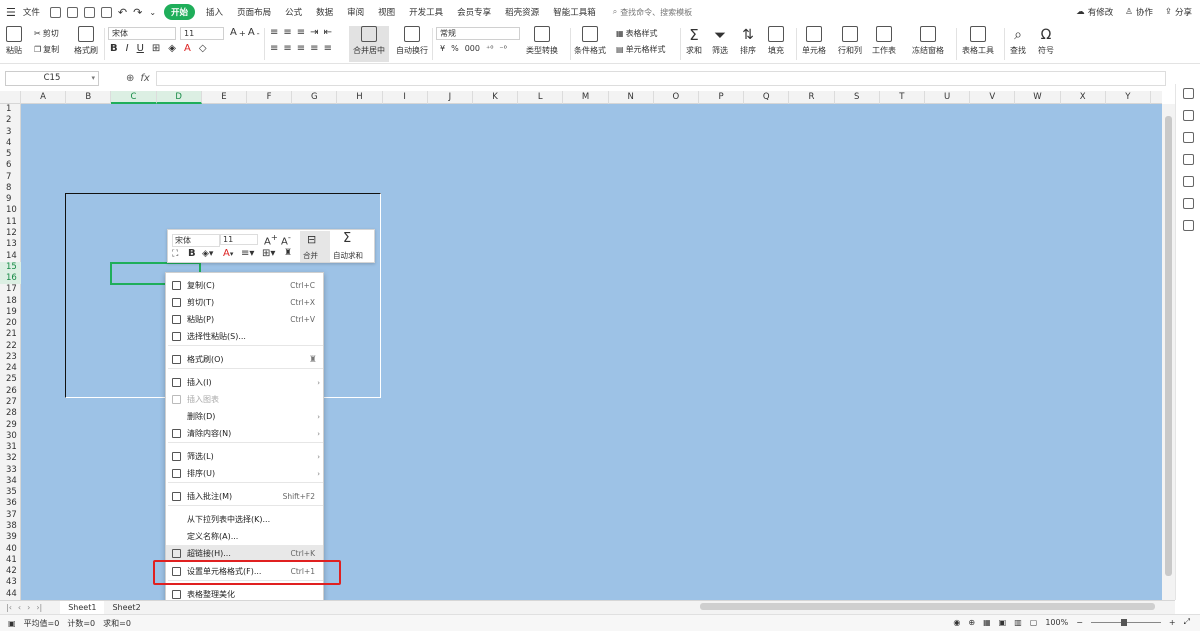 This screenshot has width=1200, height=631. Describe the element at coordinates (10, 323) in the screenshot. I see `row-header-20: 20` at that location.